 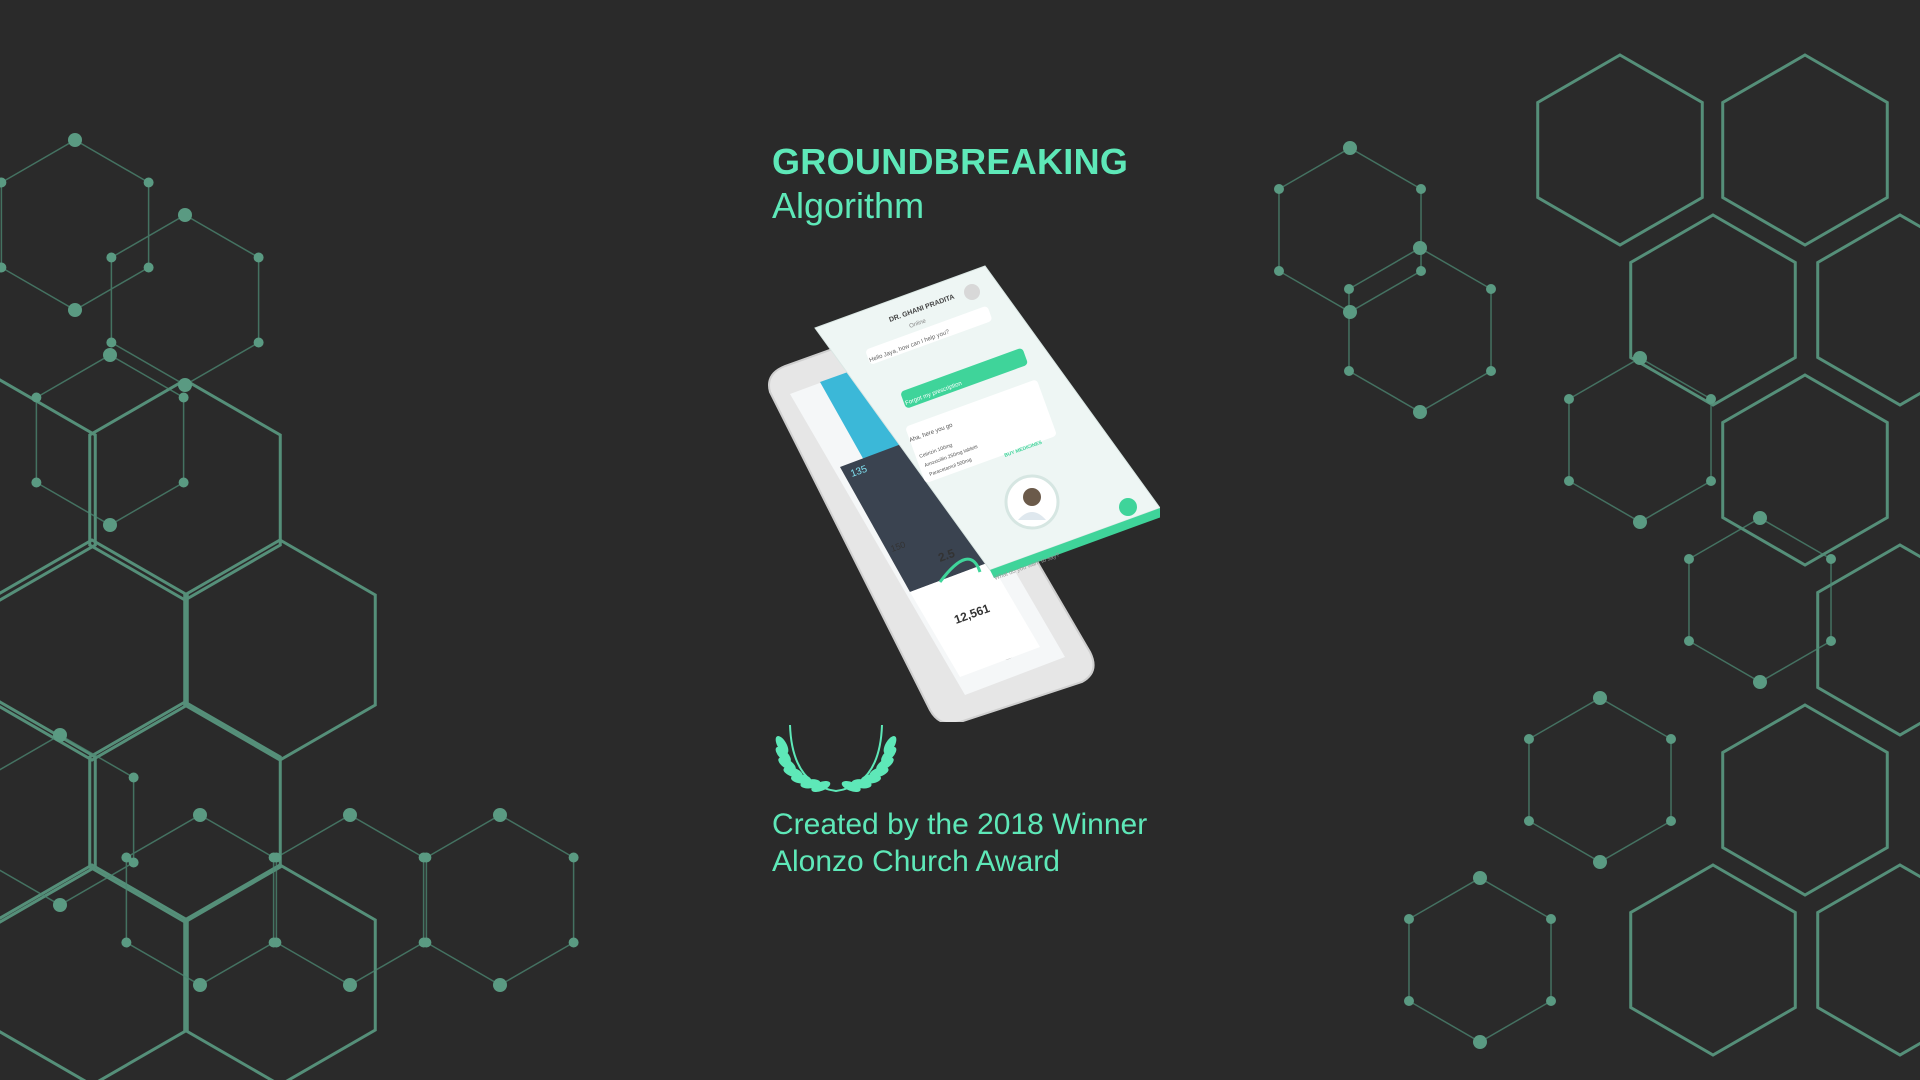 I want to click on award-line-2: Alonzo Church Award, so click(x=916, y=861).